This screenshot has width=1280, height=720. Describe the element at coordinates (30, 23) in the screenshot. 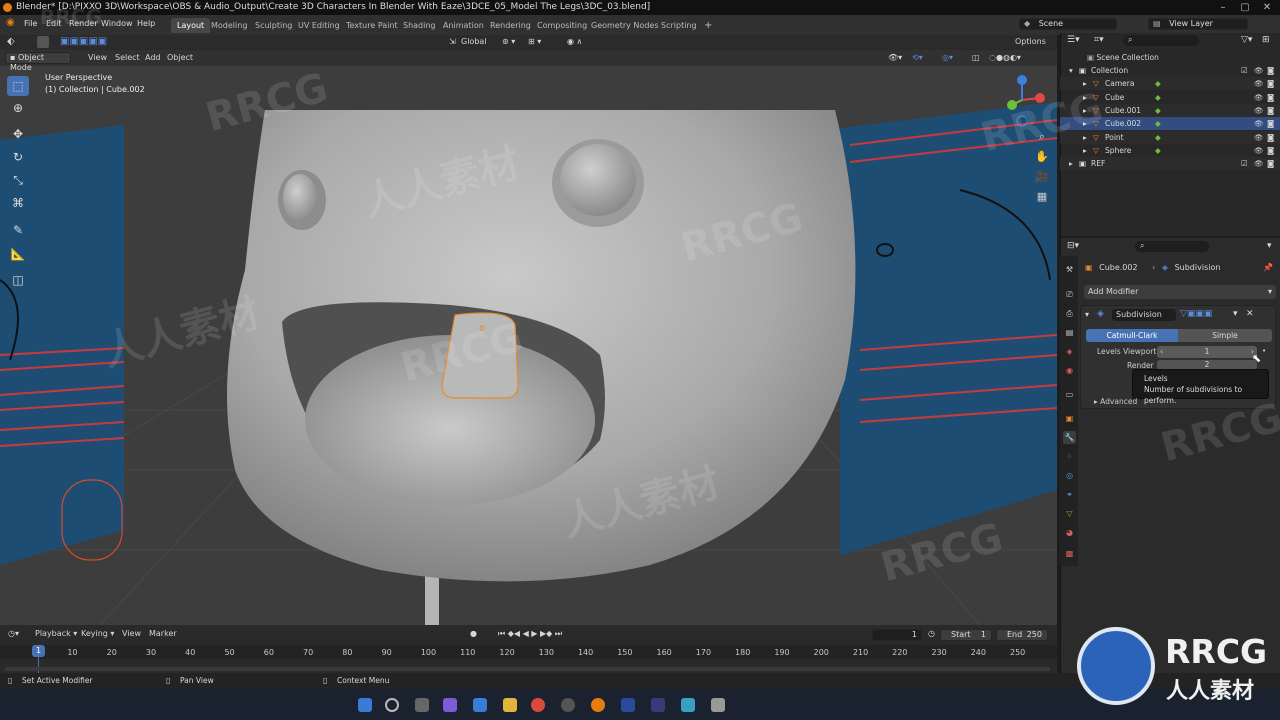

I see `menu-file: File` at that location.